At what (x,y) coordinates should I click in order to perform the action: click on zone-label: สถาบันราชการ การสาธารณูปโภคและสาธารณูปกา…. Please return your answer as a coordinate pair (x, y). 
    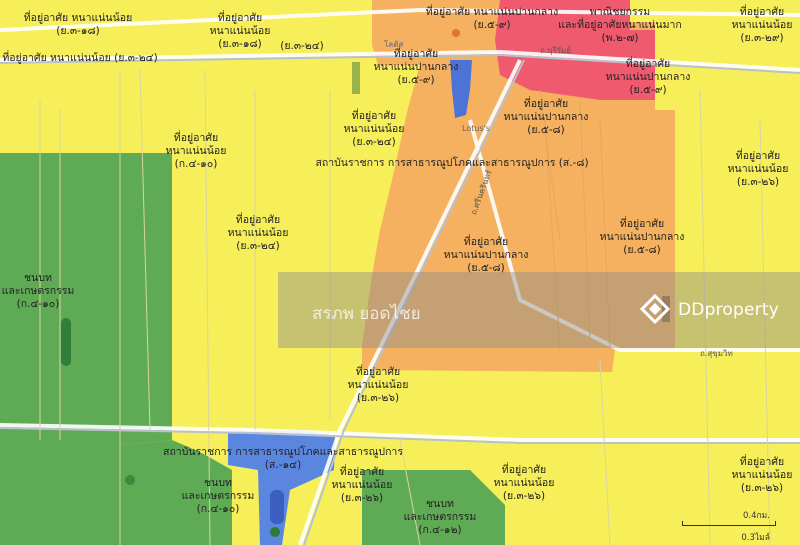
    Looking at the image, I should click on (452, 163).